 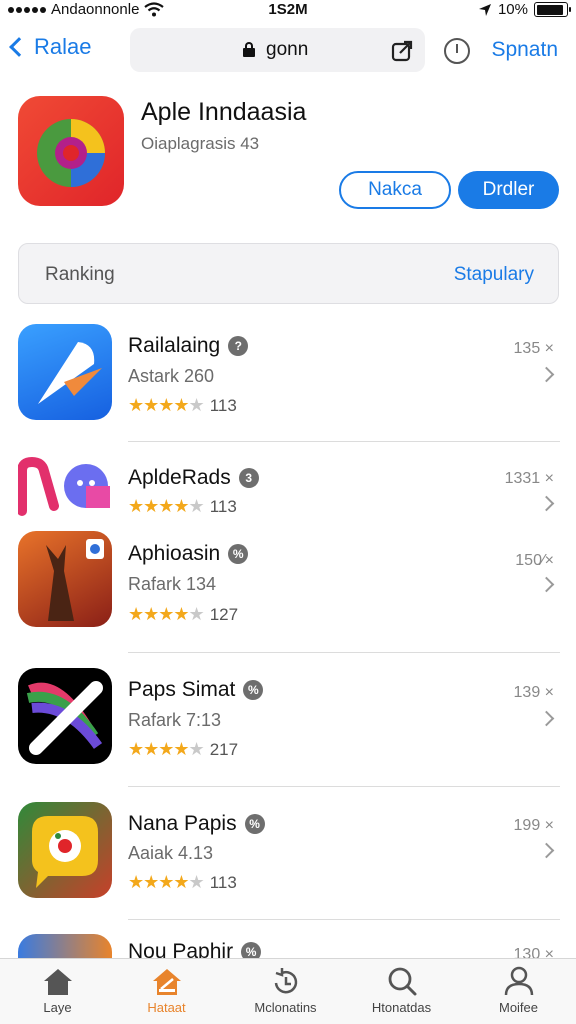 What do you see at coordinates (402, 981) in the screenshot?
I see `search-icon` at bounding box center [402, 981].